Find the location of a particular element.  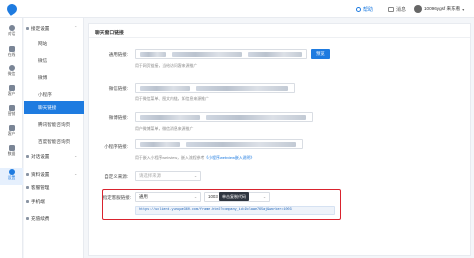

weibo-link-field is located at coordinates (224, 117).